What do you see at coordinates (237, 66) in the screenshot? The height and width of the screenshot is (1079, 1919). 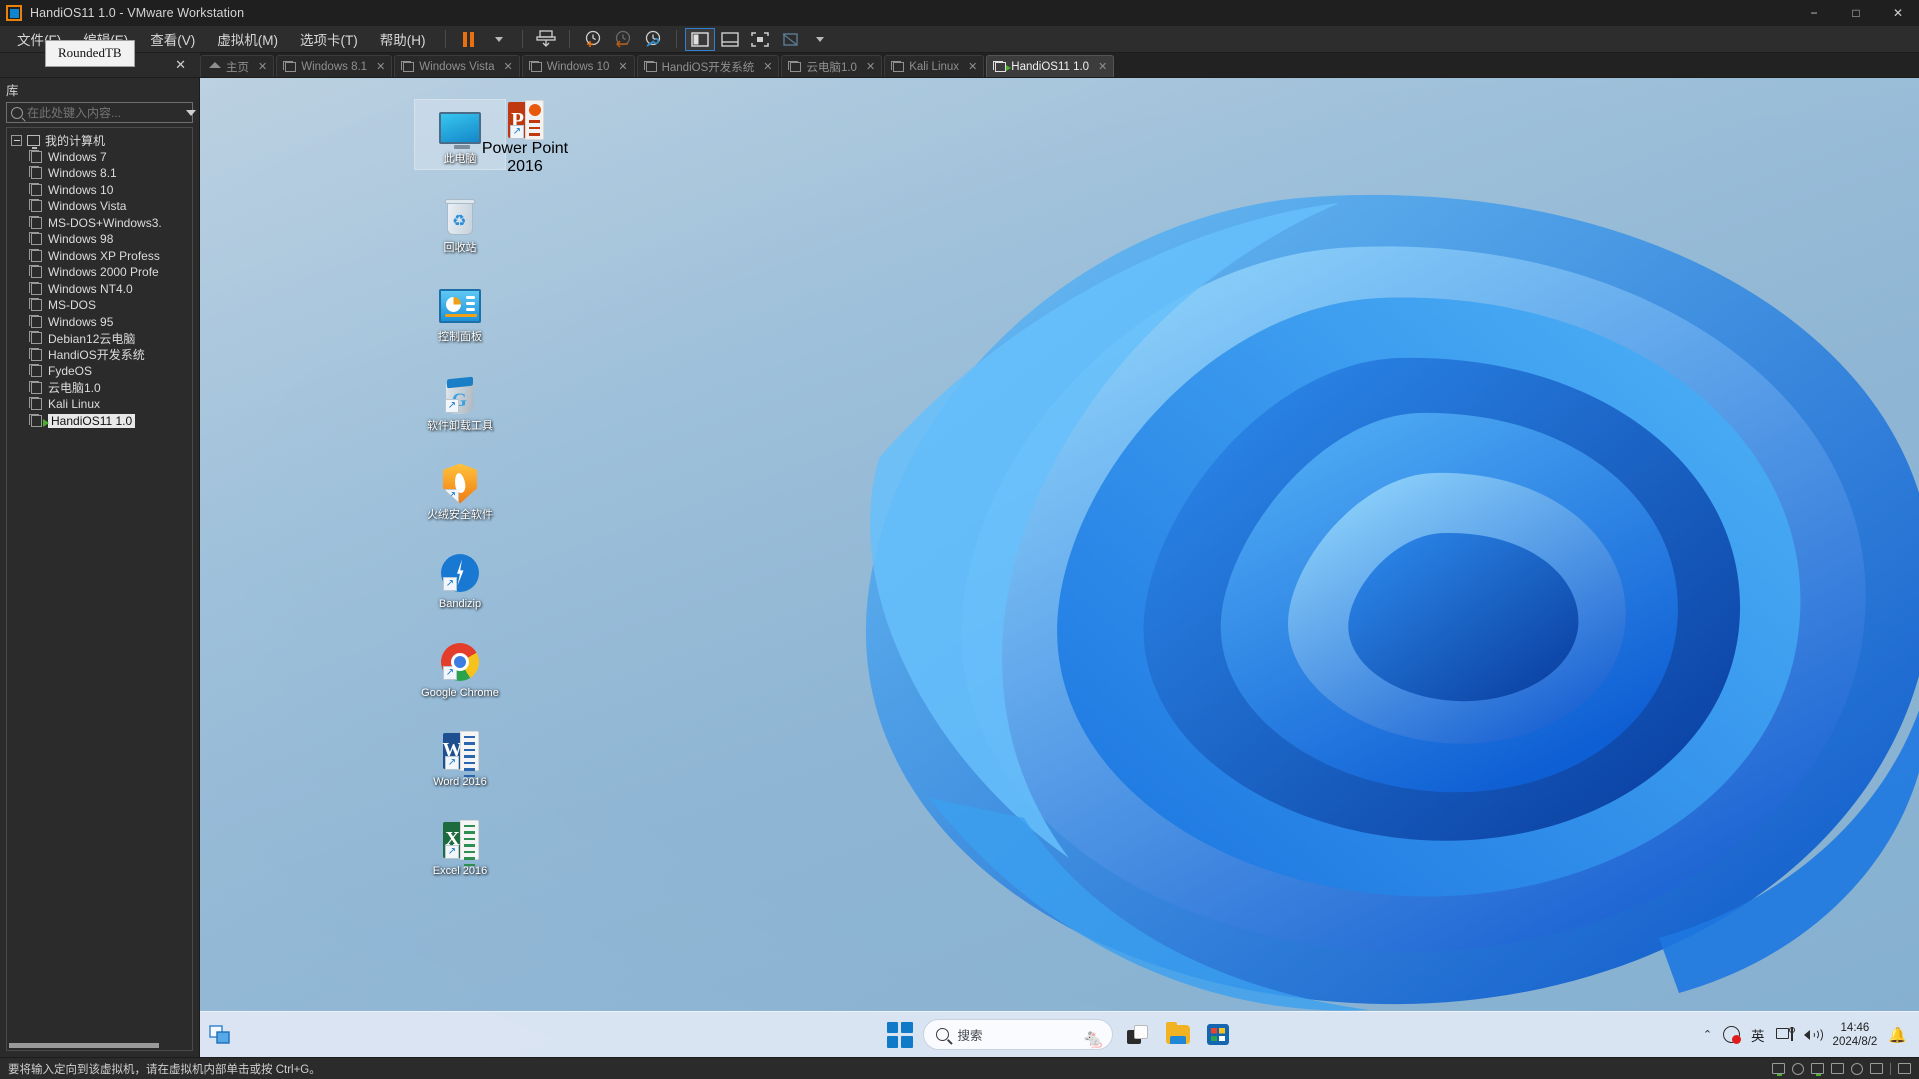 I see `tab-home: 主页 ✕` at bounding box center [237, 66].